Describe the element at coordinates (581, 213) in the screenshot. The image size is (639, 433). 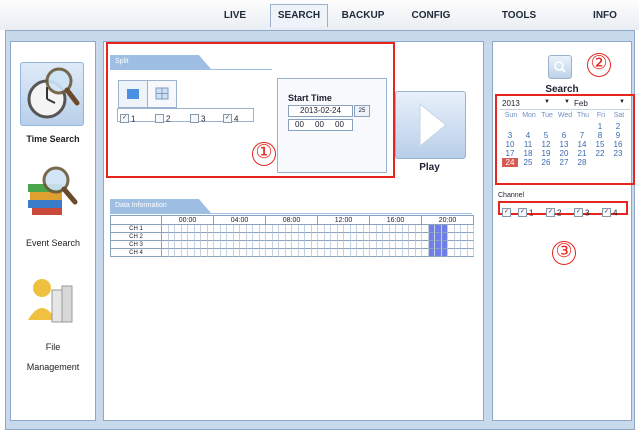
I see `right-channel-3-checkbox: ✓ 3` at that location.